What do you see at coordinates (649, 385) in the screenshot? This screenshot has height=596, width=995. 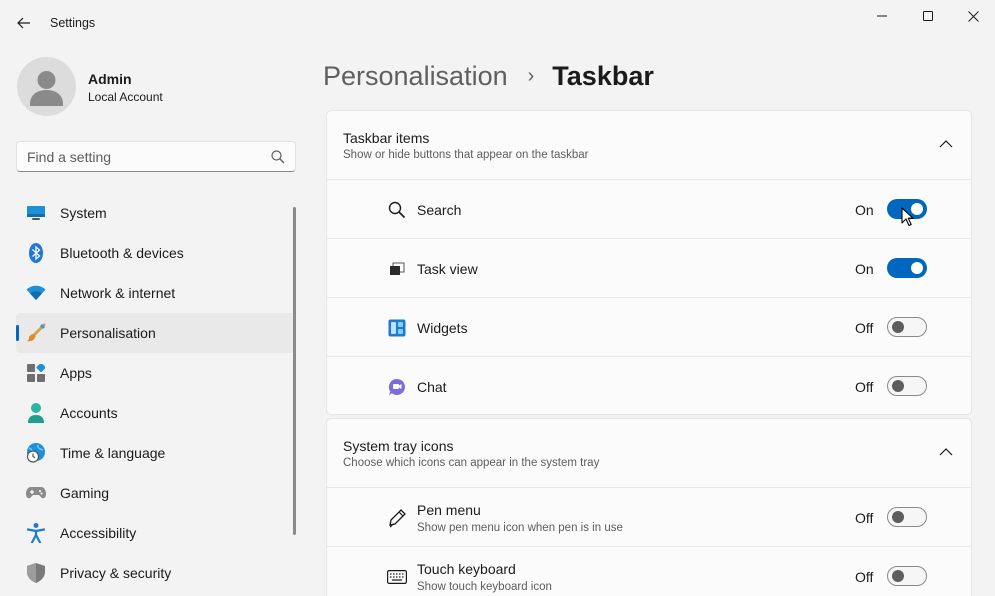 I see `setting-row-chat: Chat Off` at bounding box center [649, 385].